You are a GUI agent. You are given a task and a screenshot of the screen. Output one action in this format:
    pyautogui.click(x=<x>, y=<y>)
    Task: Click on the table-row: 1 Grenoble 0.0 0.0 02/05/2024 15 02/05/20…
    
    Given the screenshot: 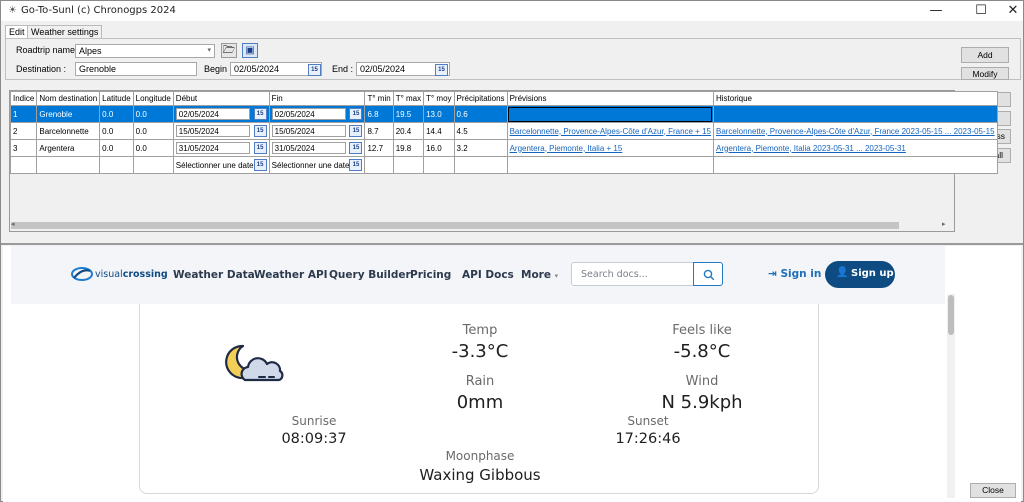 What is the action you would take?
    pyautogui.click(x=503, y=114)
    